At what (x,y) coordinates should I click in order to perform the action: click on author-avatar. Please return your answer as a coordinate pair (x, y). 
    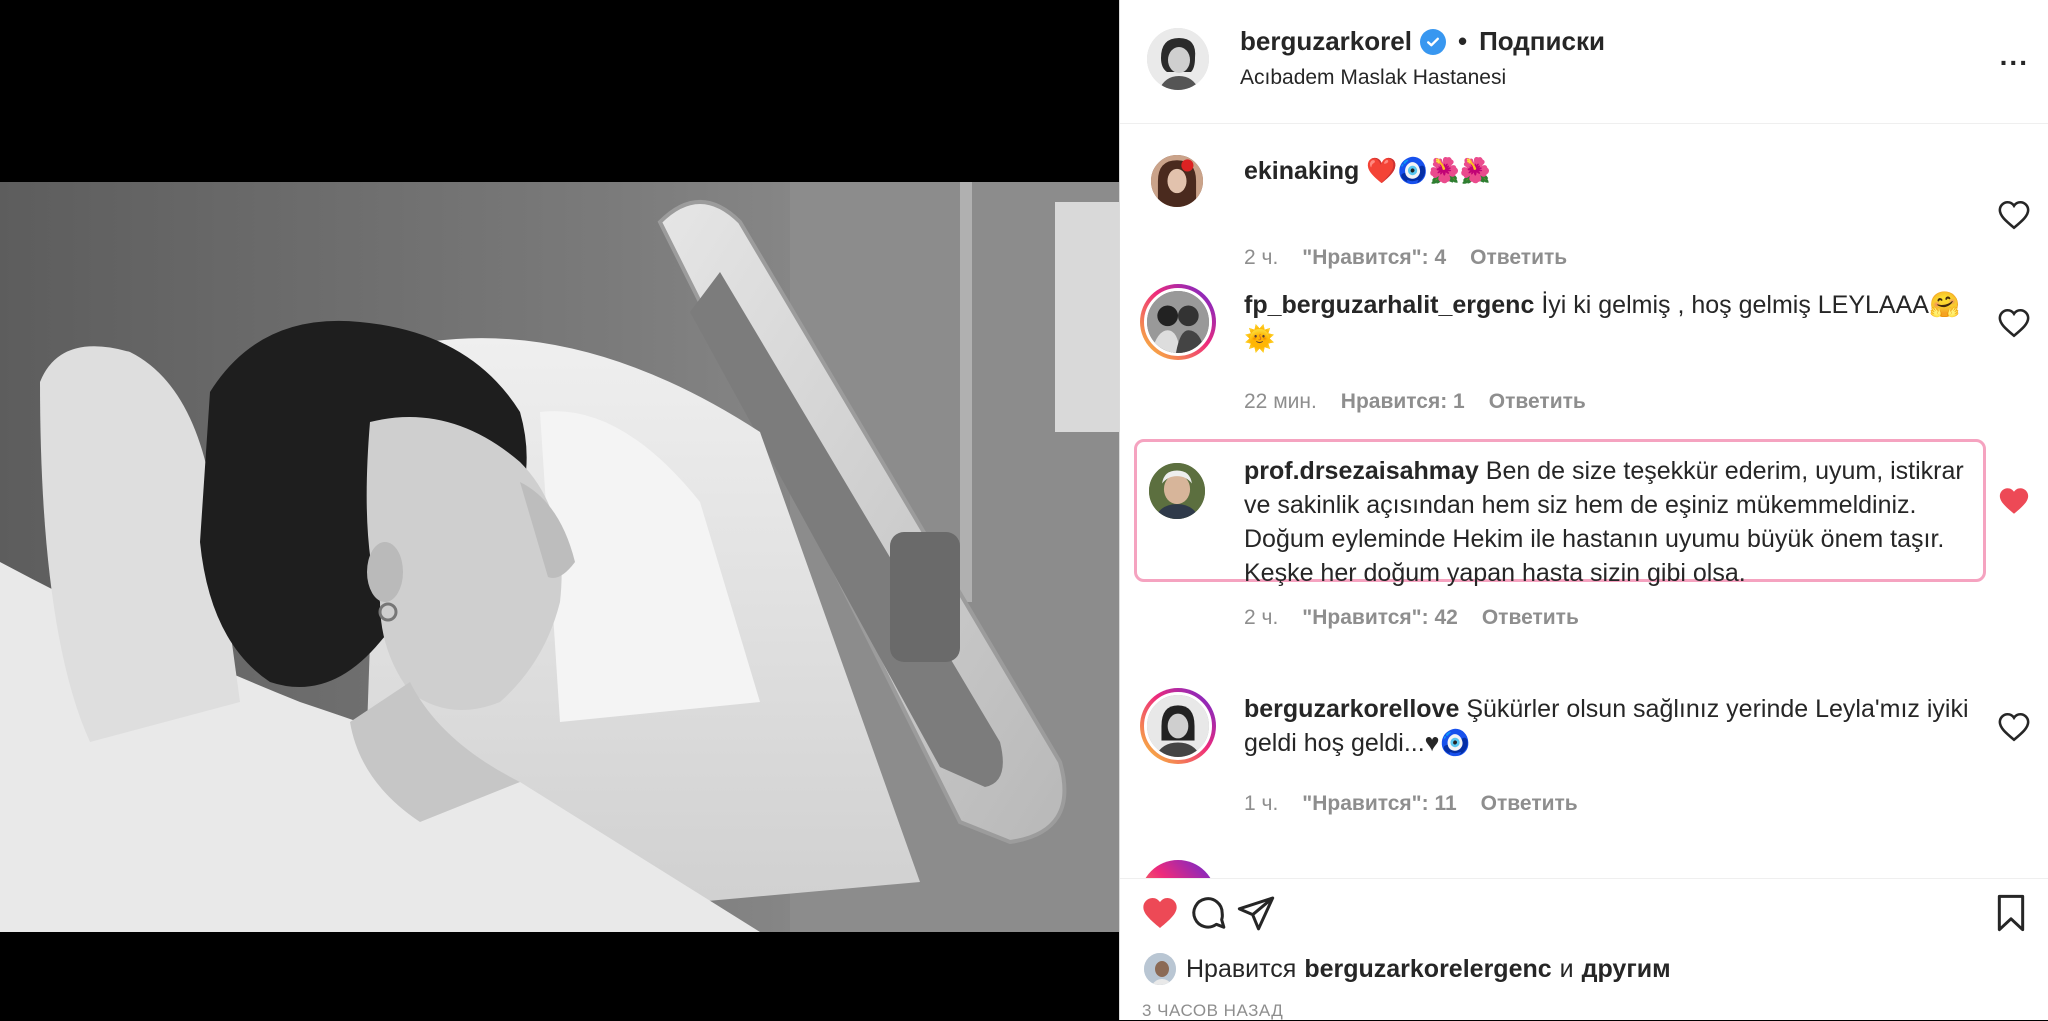
    Looking at the image, I should click on (1178, 59).